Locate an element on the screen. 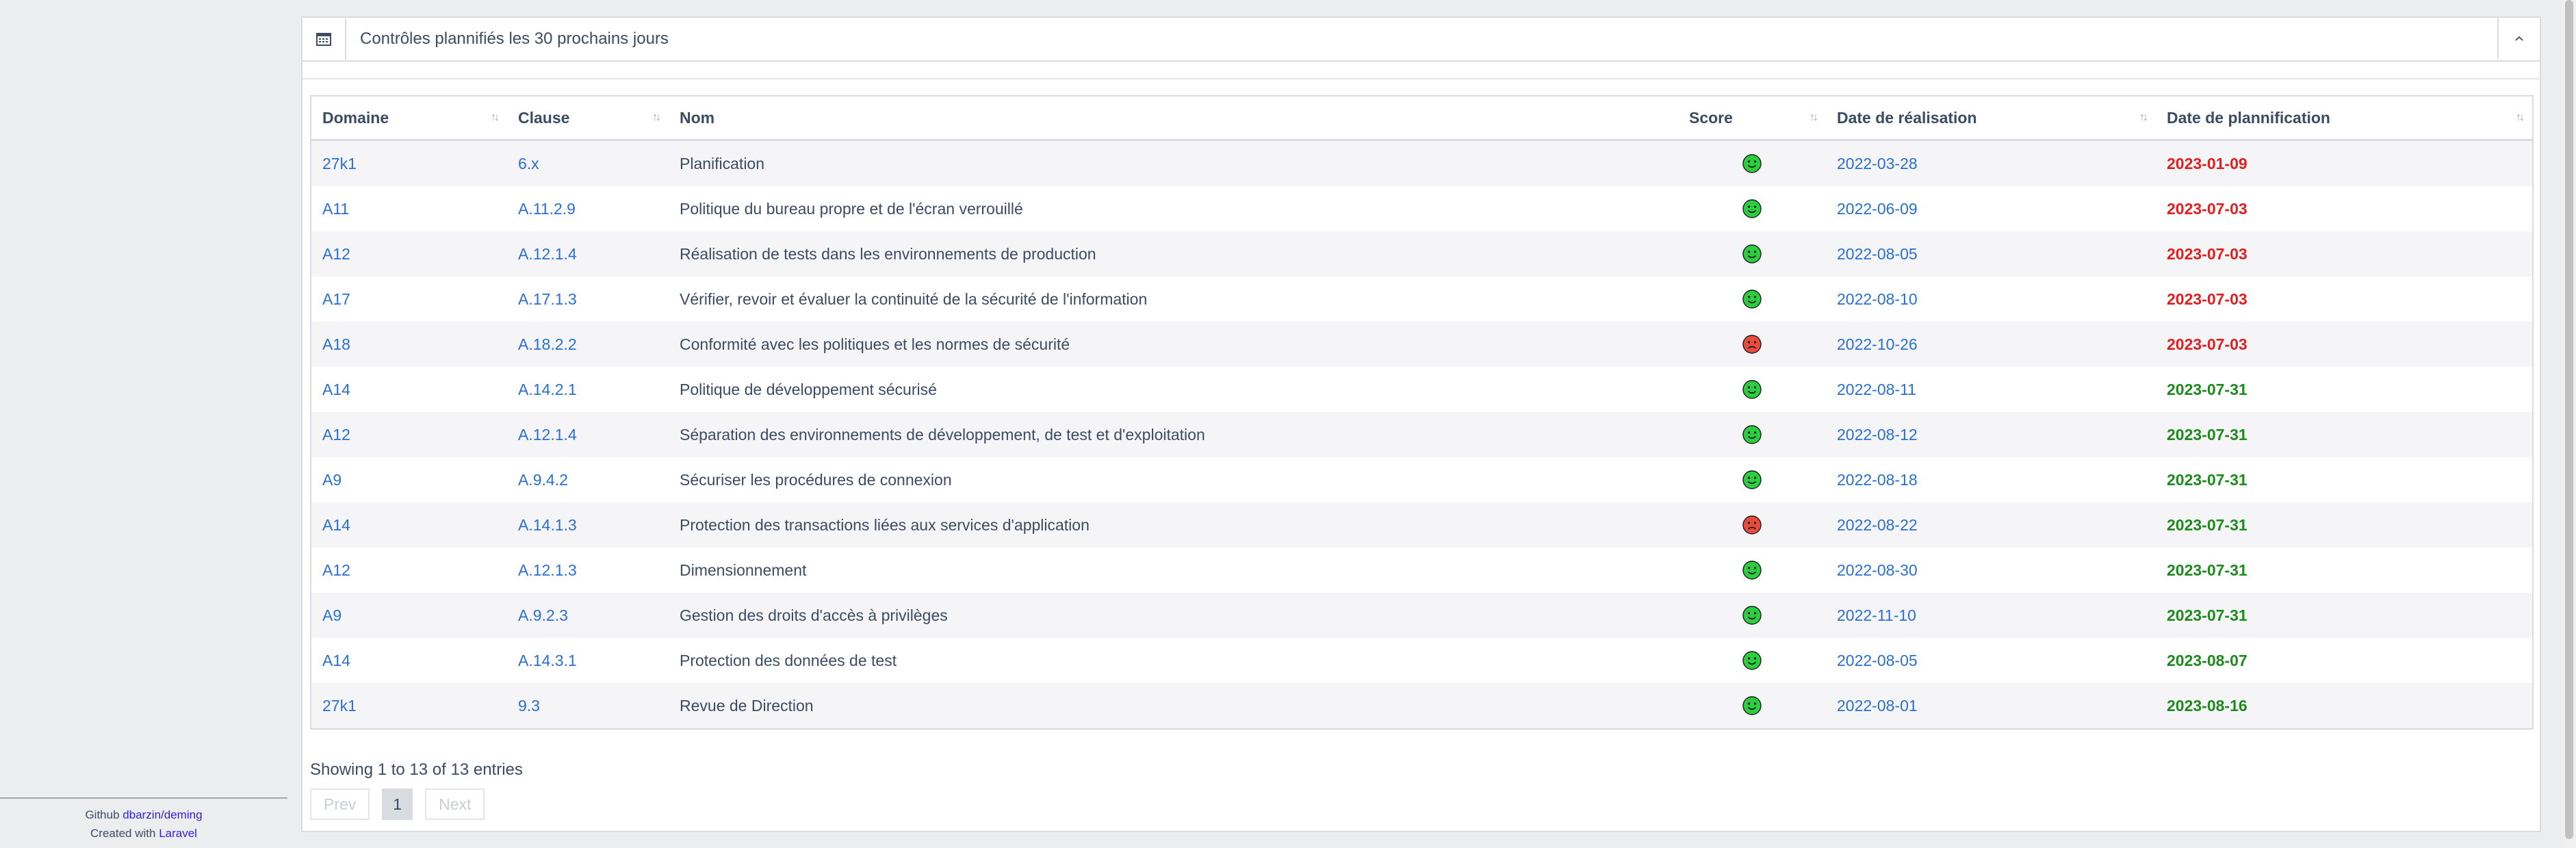 The image size is (2576, 848). calendar-icon is located at coordinates (324, 39).